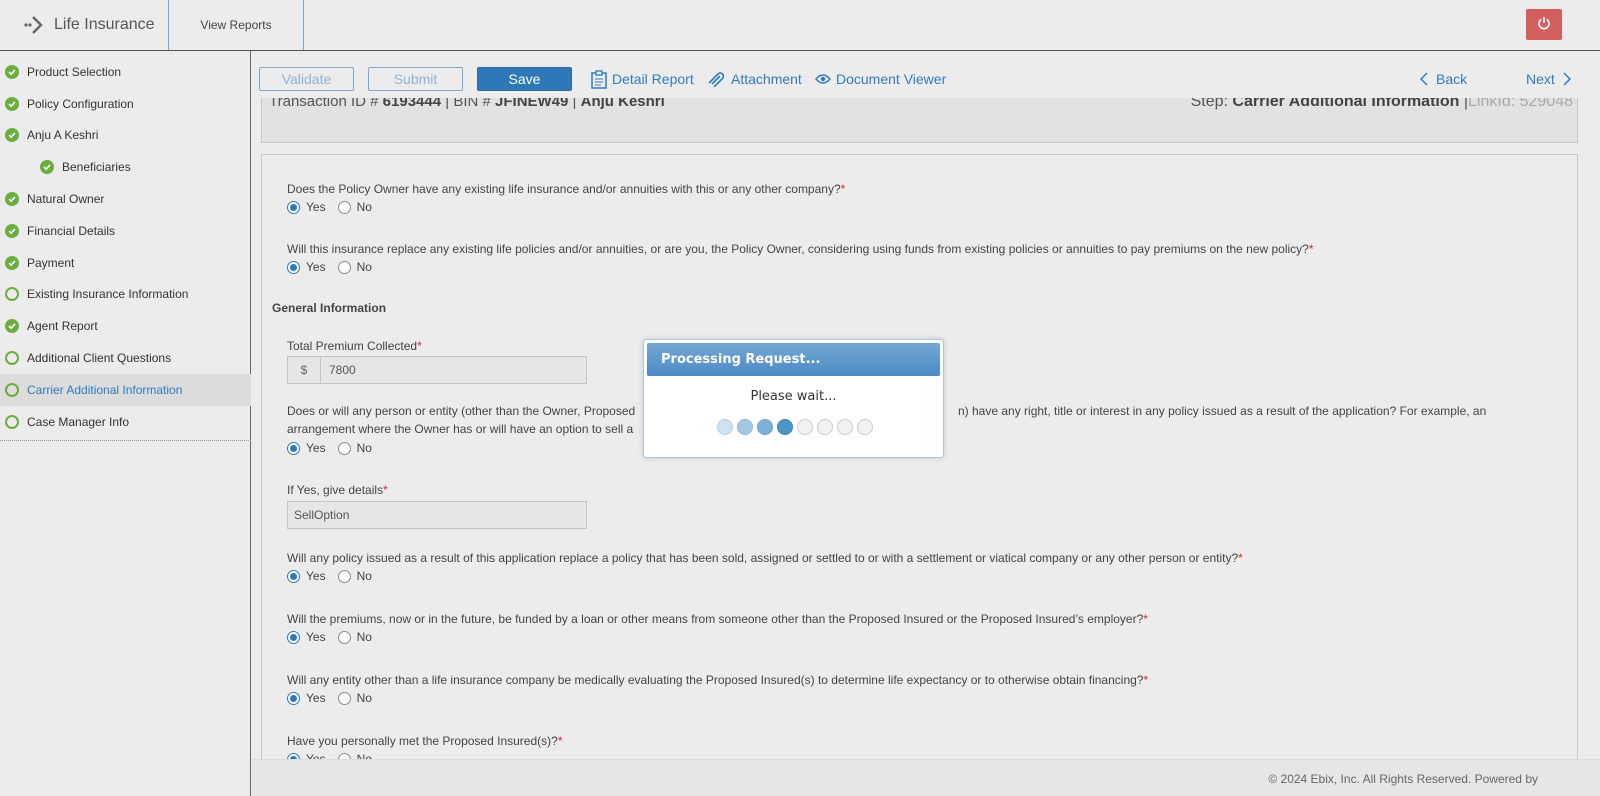 The image size is (1600, 796). What do you see at coordinates (335, 448) in the screenshot?
I see `radio-group-third-party-interest: Yes No` at bounding box center [335, 448].